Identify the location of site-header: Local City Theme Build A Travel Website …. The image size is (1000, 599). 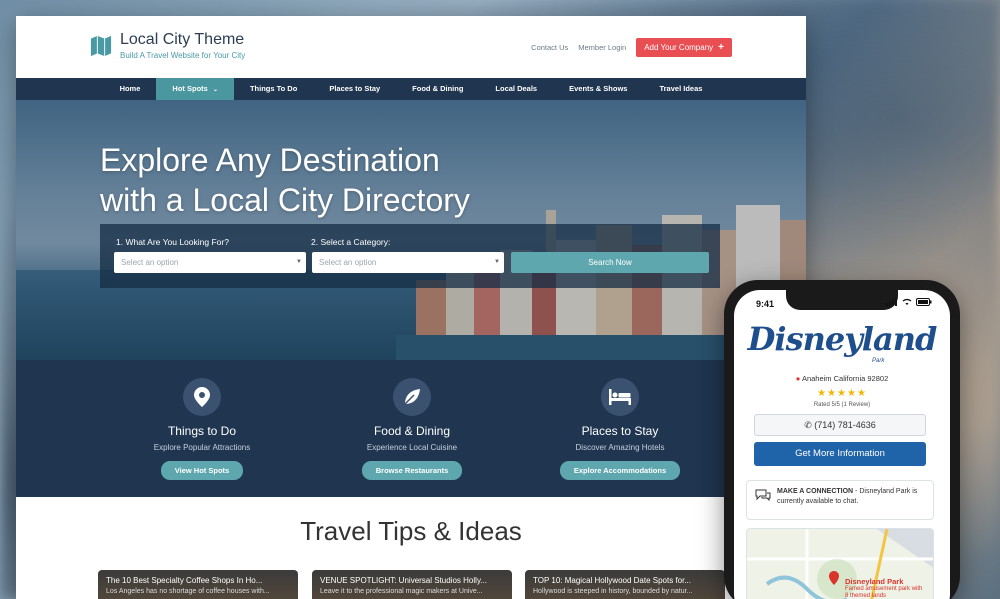
(411, 47).